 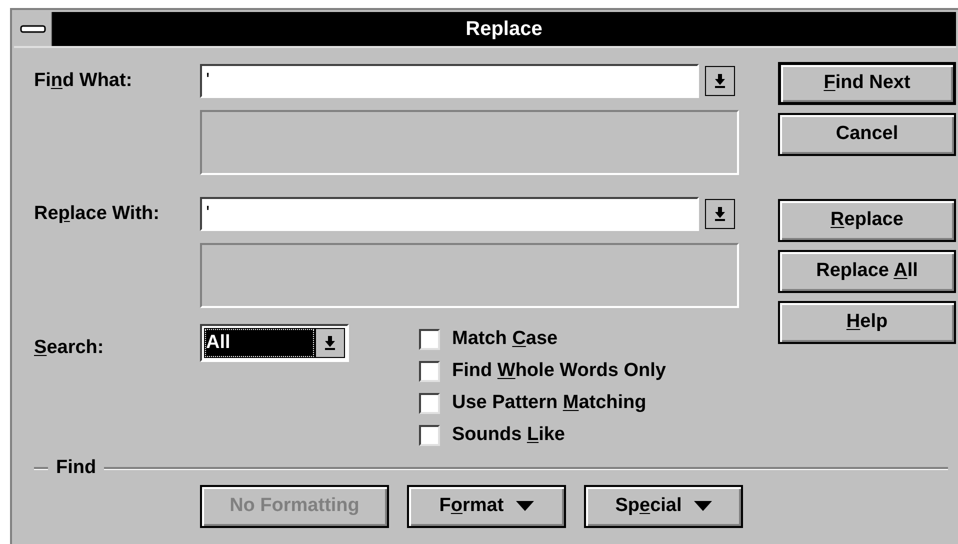 I want to click on search-select: All, so click(x=274, y=343).